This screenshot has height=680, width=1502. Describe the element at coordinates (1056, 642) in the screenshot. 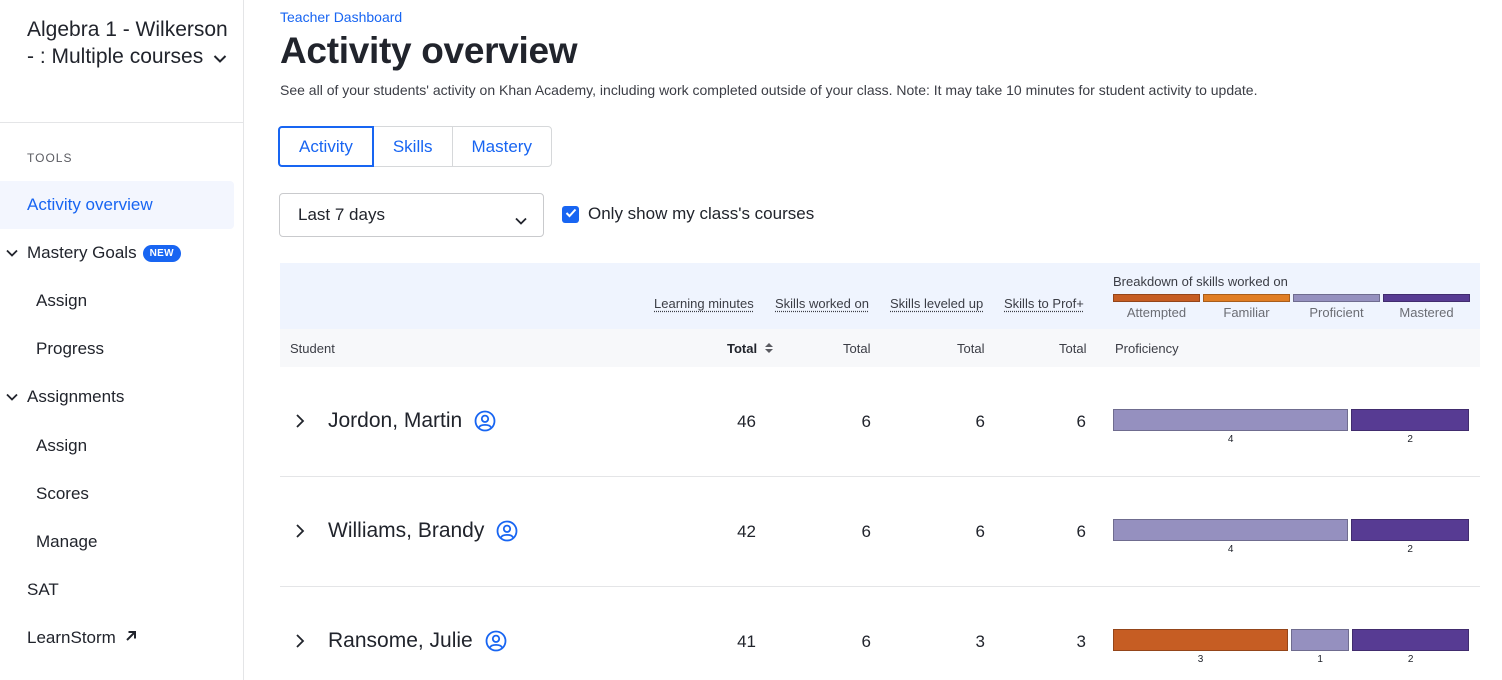

I see `skills-to-prof-value: 3` at that location.